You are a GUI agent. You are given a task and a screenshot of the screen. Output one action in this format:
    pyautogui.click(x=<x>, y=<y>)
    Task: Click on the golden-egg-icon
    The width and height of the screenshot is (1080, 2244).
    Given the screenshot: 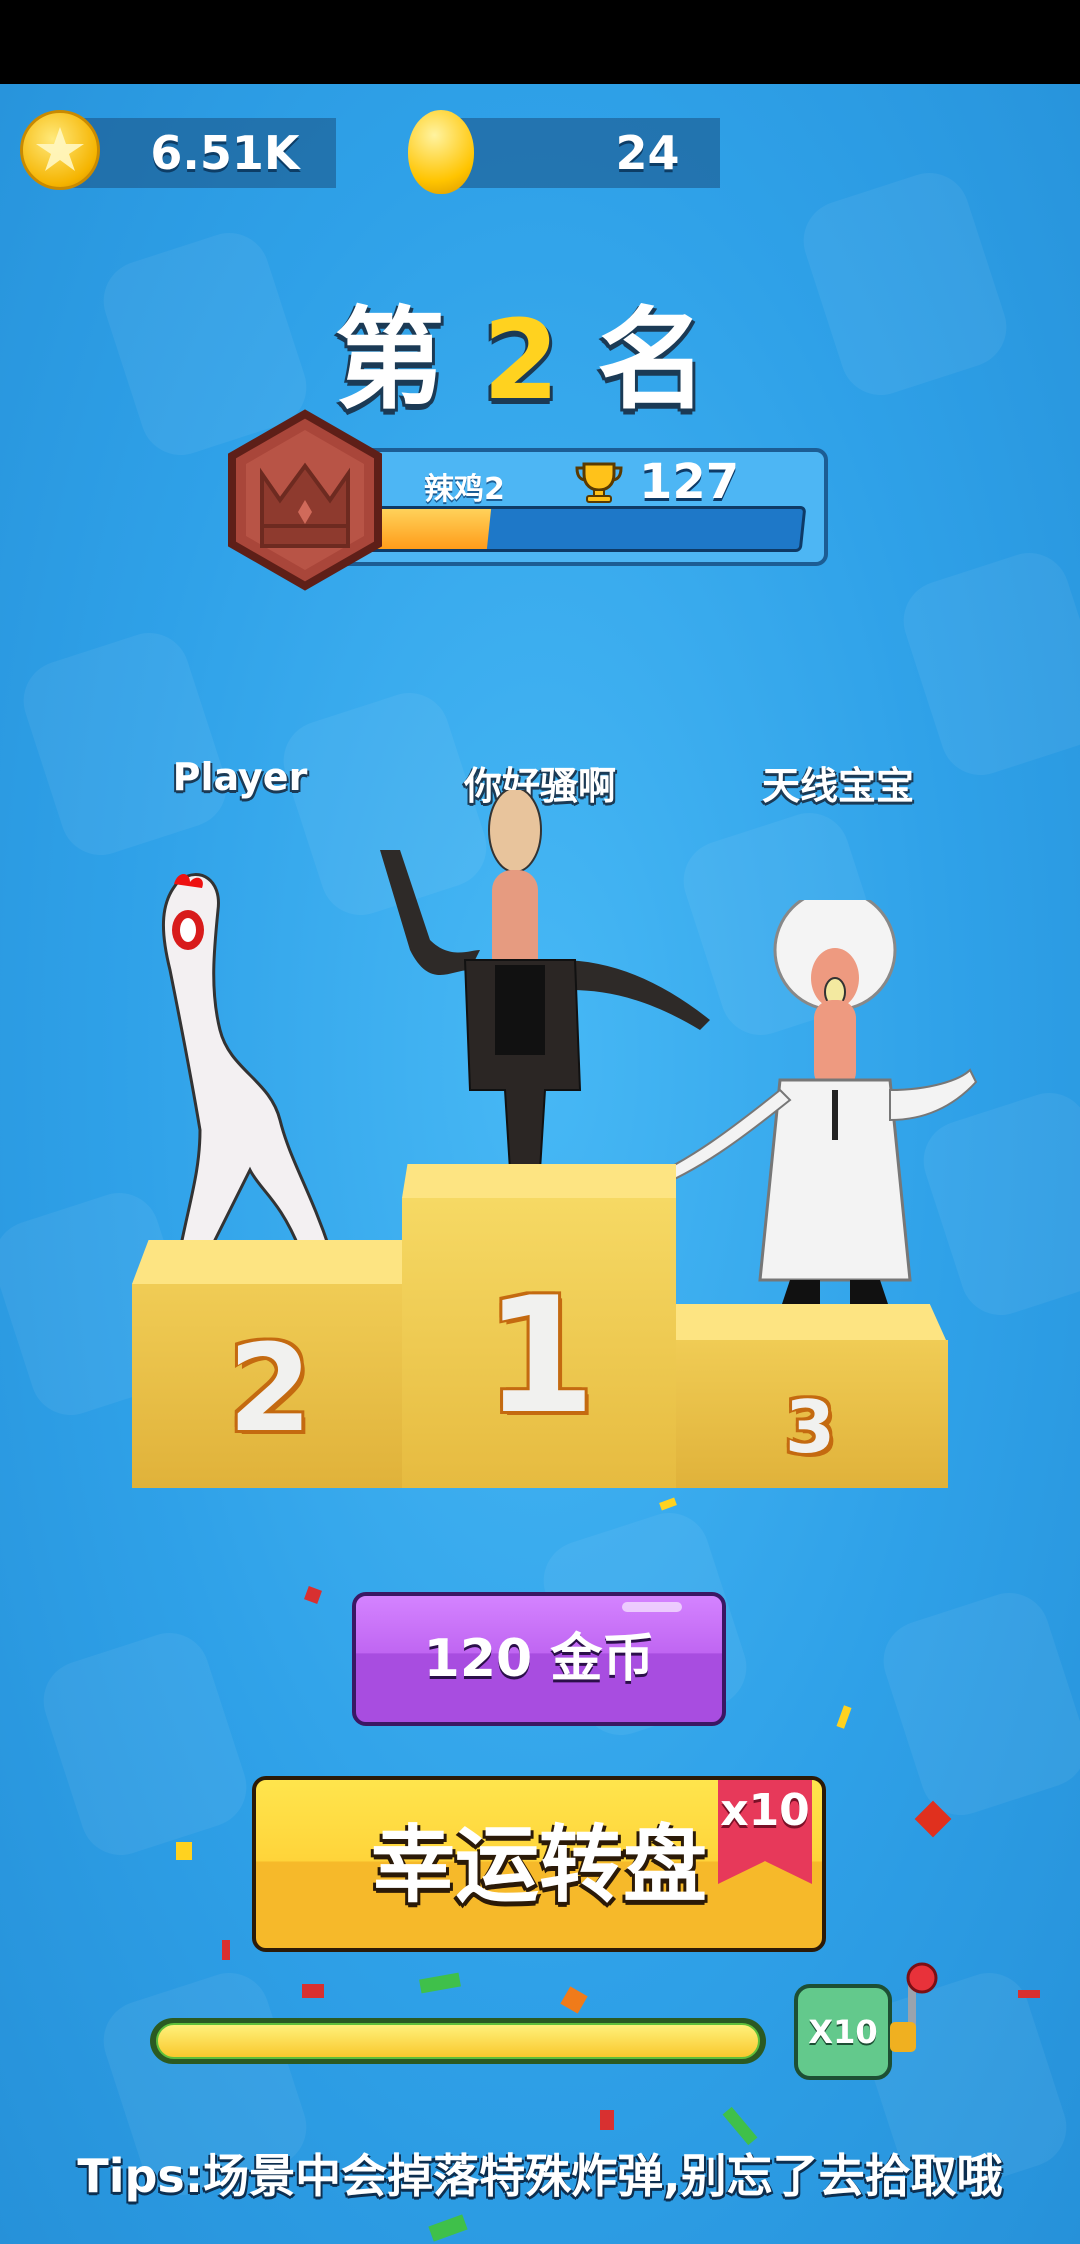 What is the action you would take?
    pyautogui.click(x=441, y=152)
    